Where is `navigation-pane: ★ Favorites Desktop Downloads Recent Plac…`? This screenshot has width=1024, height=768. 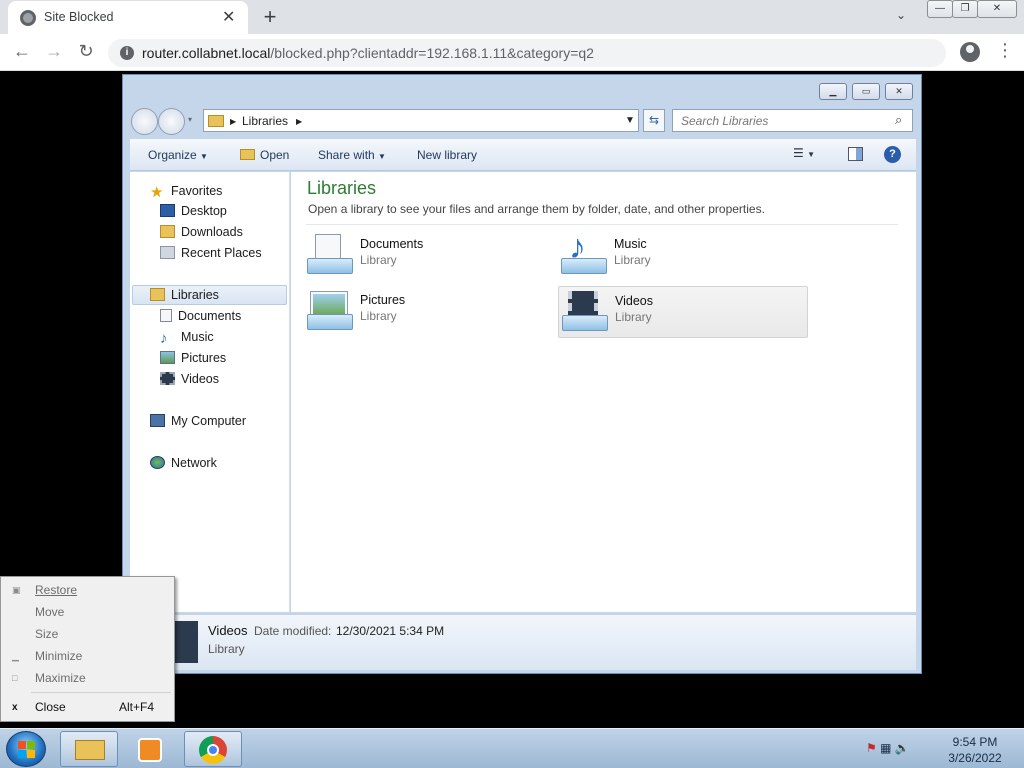
navigation-pane: ★ Favorites Desktop Downloads Recent Plac… is located at coordinates (210, 392).